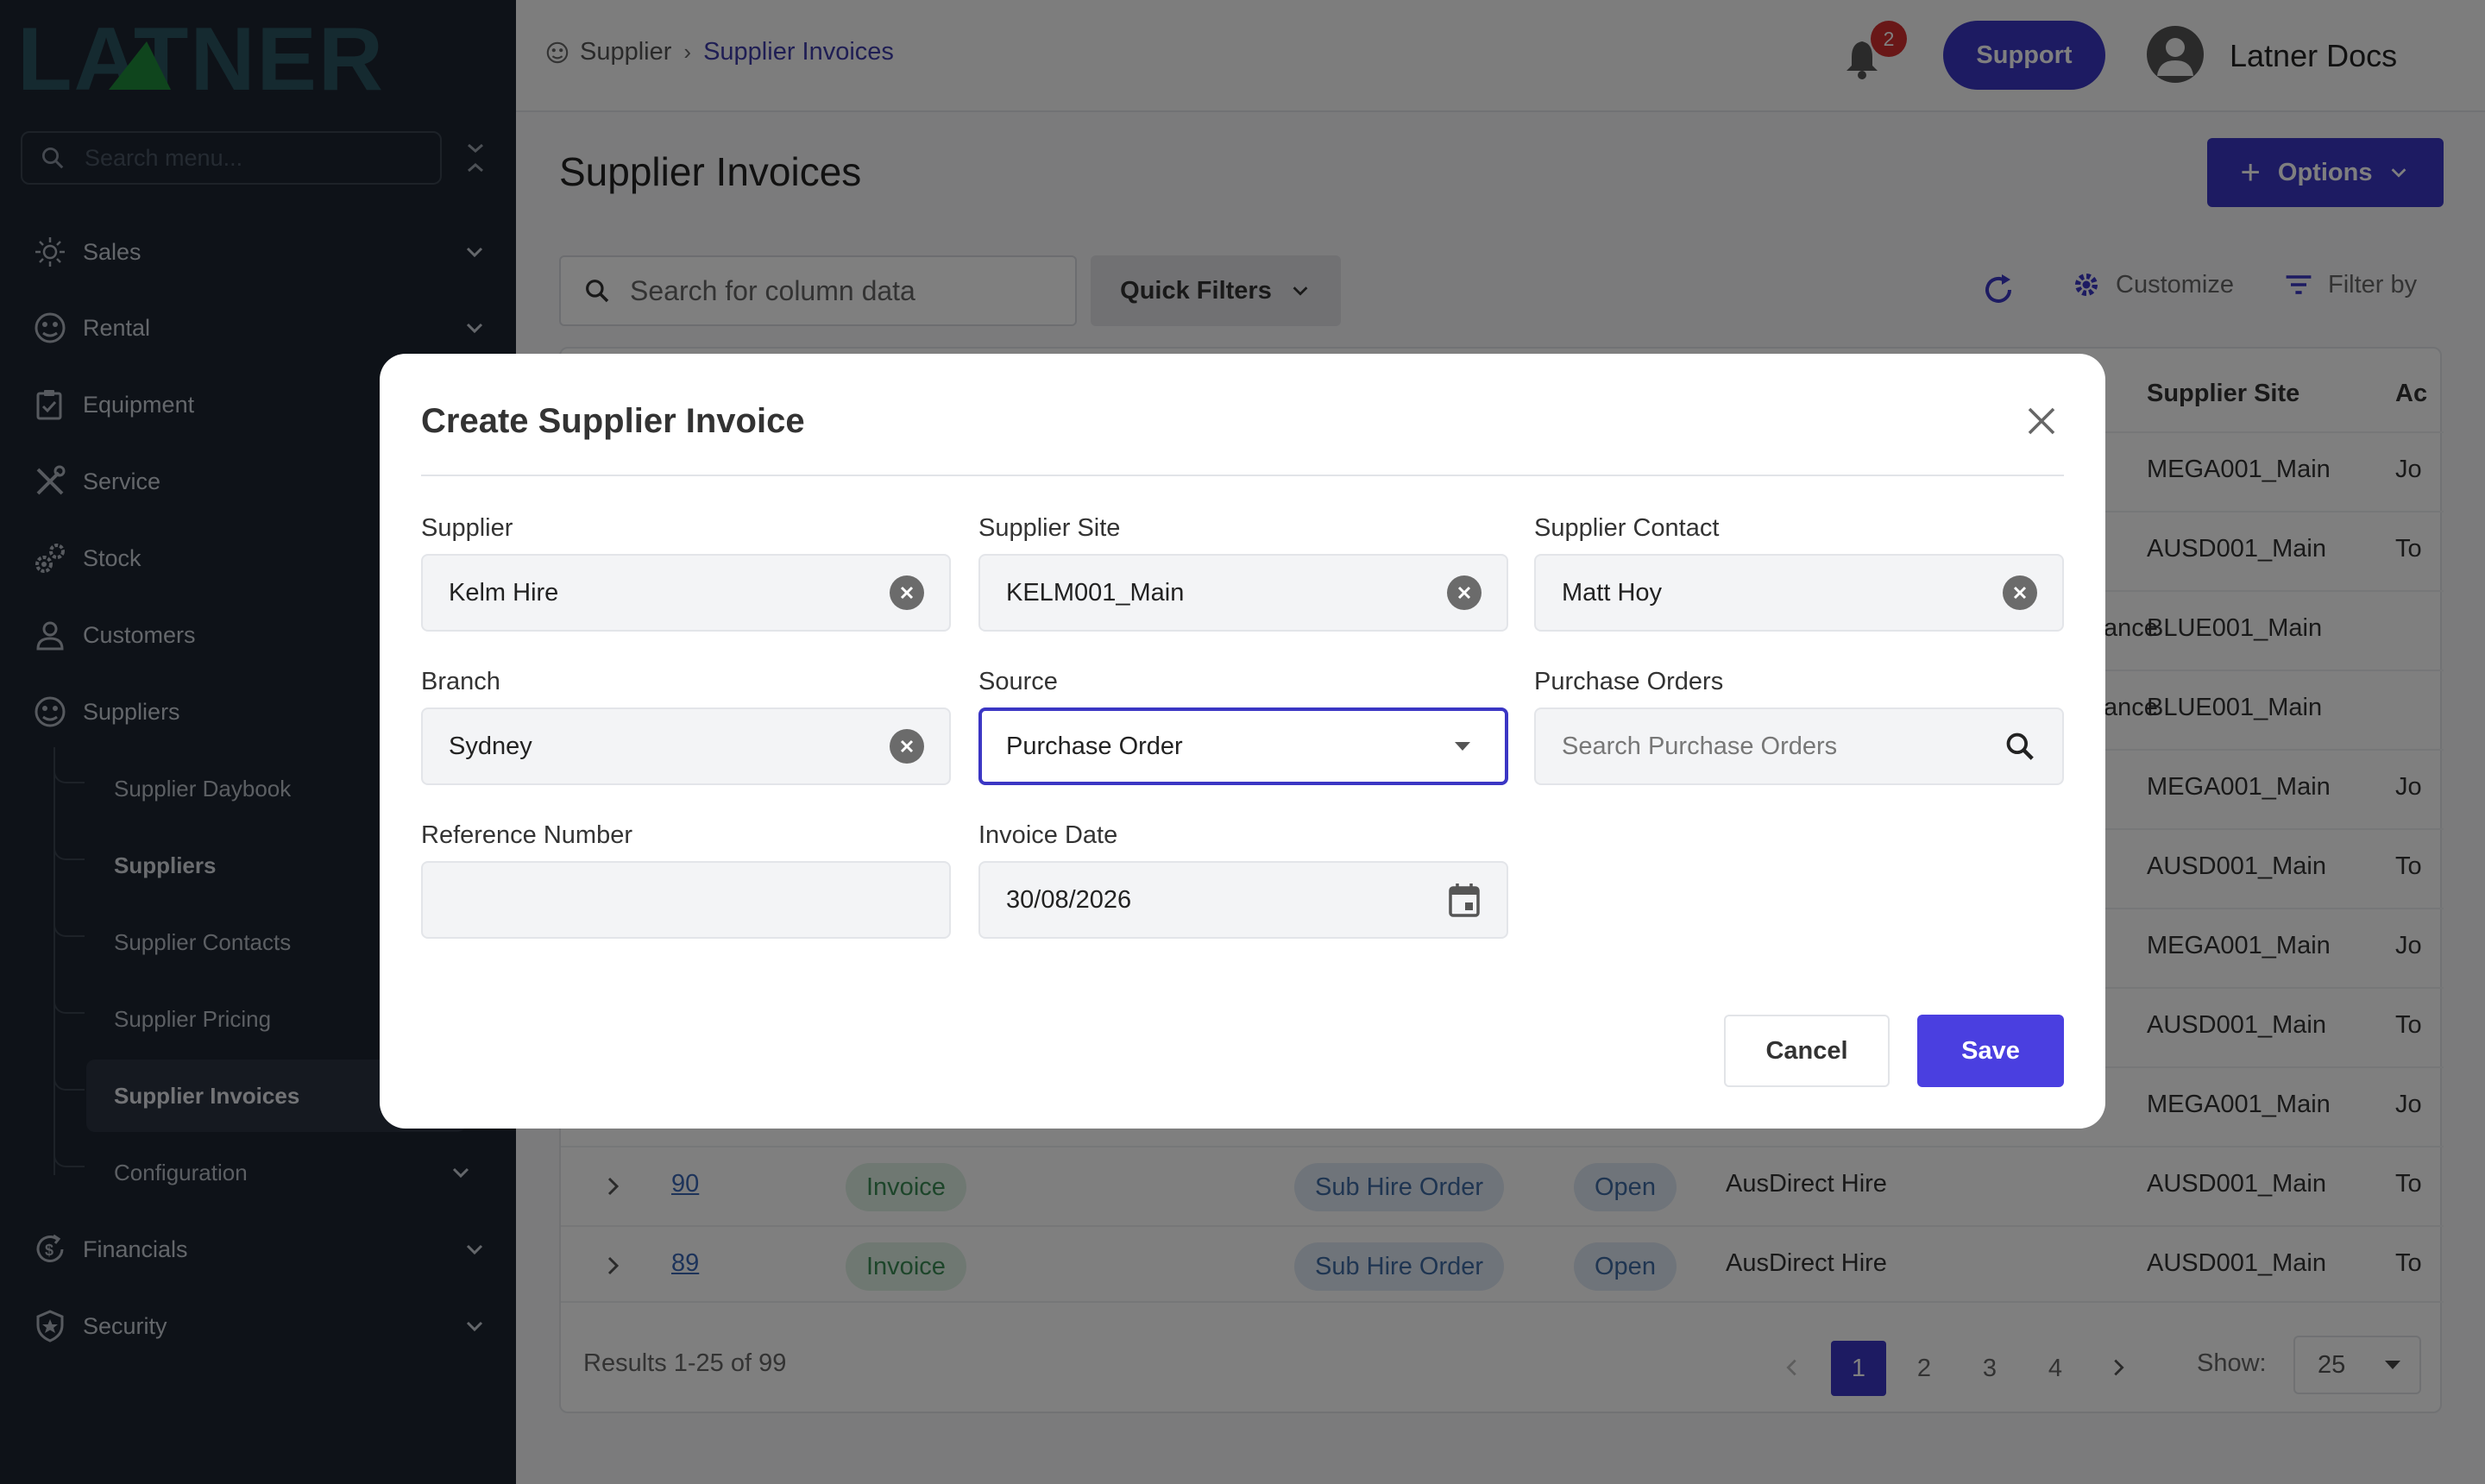 The image size is (2485, 1484). Describe the element at coordinates (1243, 593) in the screenshot. I see `supplier-site-field: KELM001_Main` at that location.